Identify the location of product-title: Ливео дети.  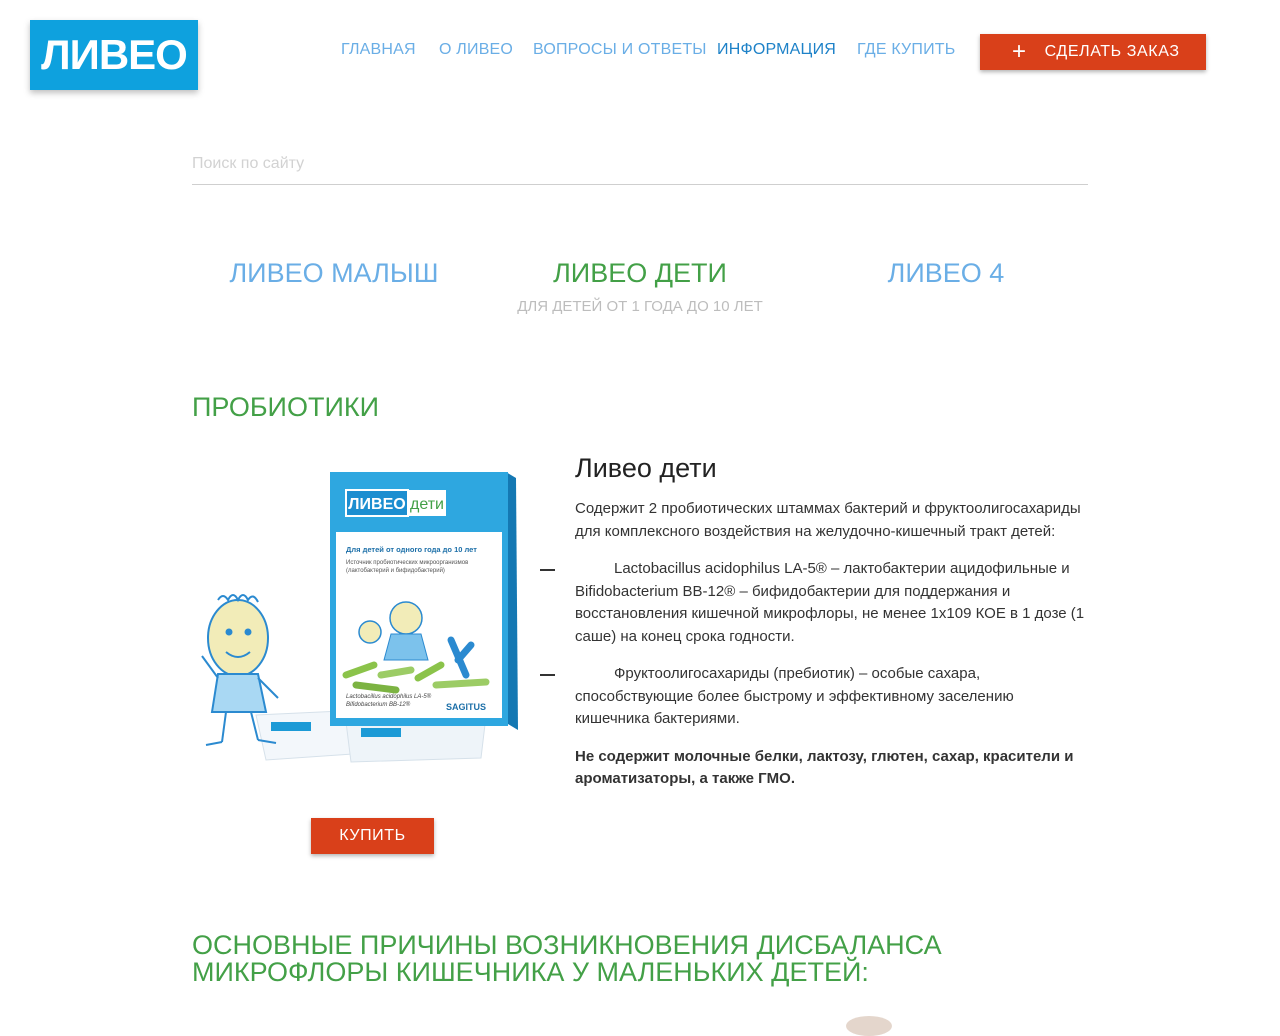
(646, 468).